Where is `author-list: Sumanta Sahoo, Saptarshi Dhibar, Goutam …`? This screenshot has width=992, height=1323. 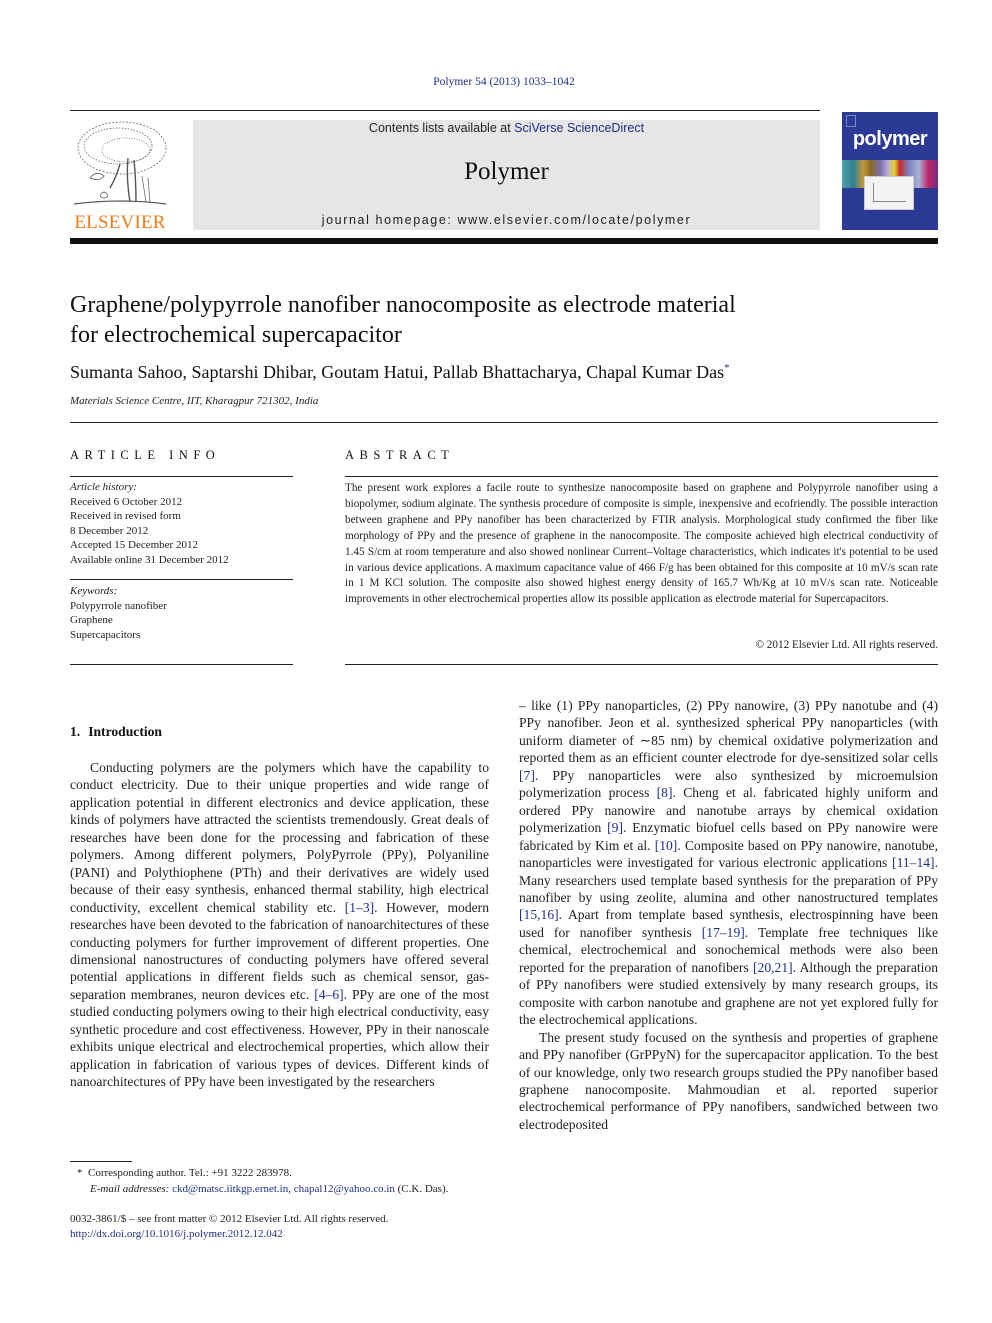 author-list: Sumanta Sahoo, Saptarshi Dhibar, Goutam … is located at coordinates (400, 372).